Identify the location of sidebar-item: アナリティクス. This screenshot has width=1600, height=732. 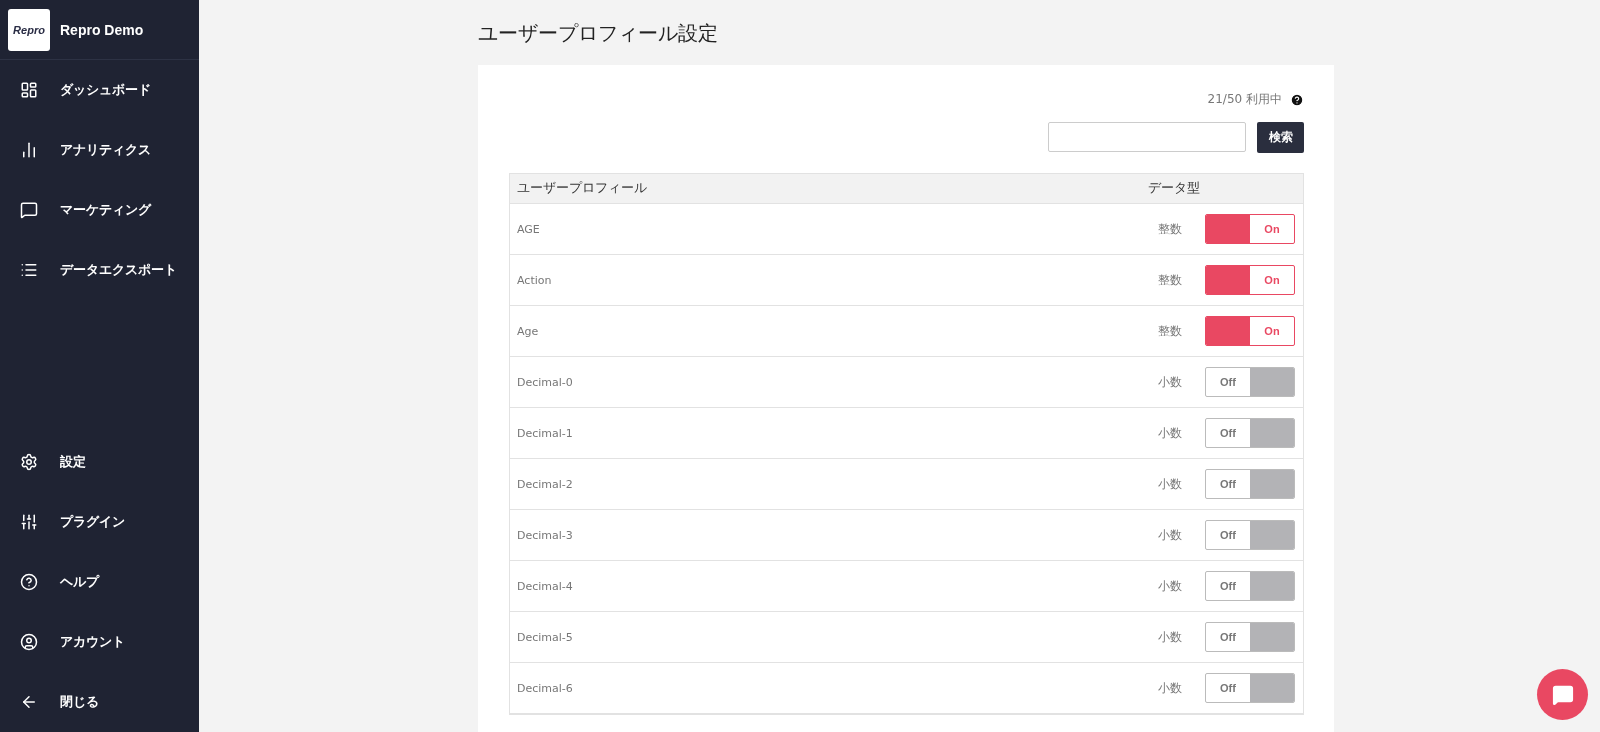
(99, 150).